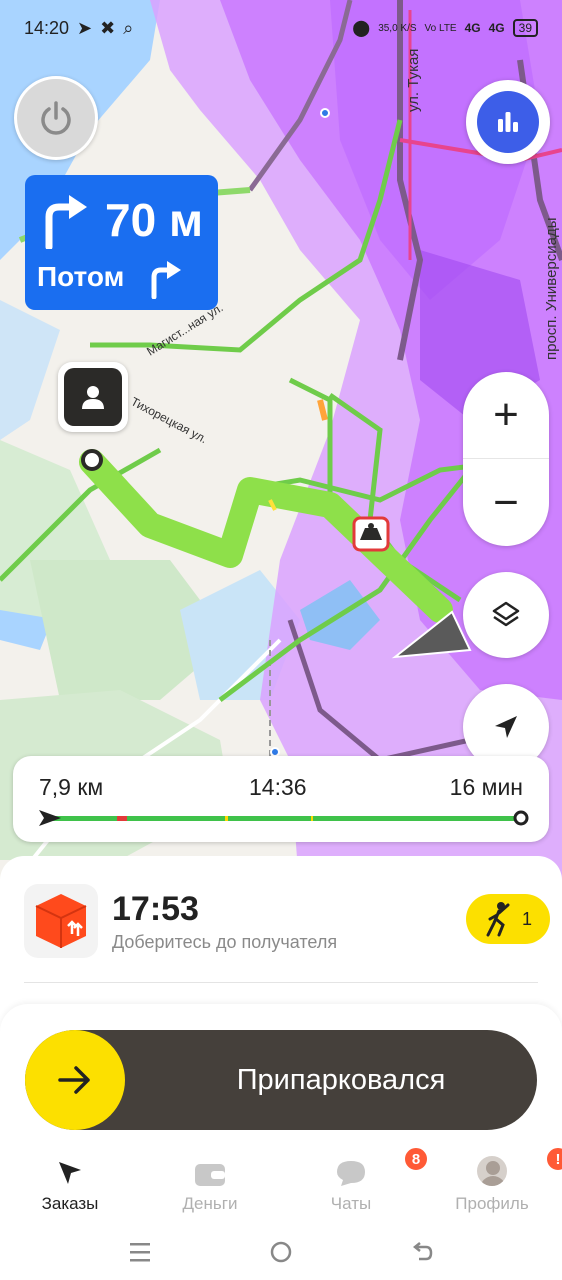 The width and height of the screenshot is (562, 1280). I want to click on zoom-controls: + −, so click(506, 459).